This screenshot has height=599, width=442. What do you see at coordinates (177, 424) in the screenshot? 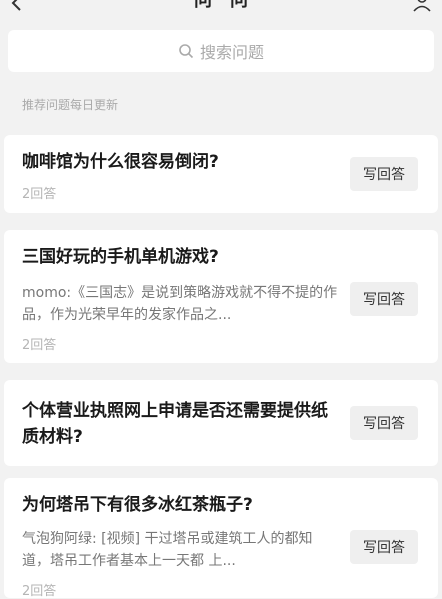
I see `question-title: 个体营业执照网上申请是否还需要提供纸质材料?` at bounding box center [177, 424].